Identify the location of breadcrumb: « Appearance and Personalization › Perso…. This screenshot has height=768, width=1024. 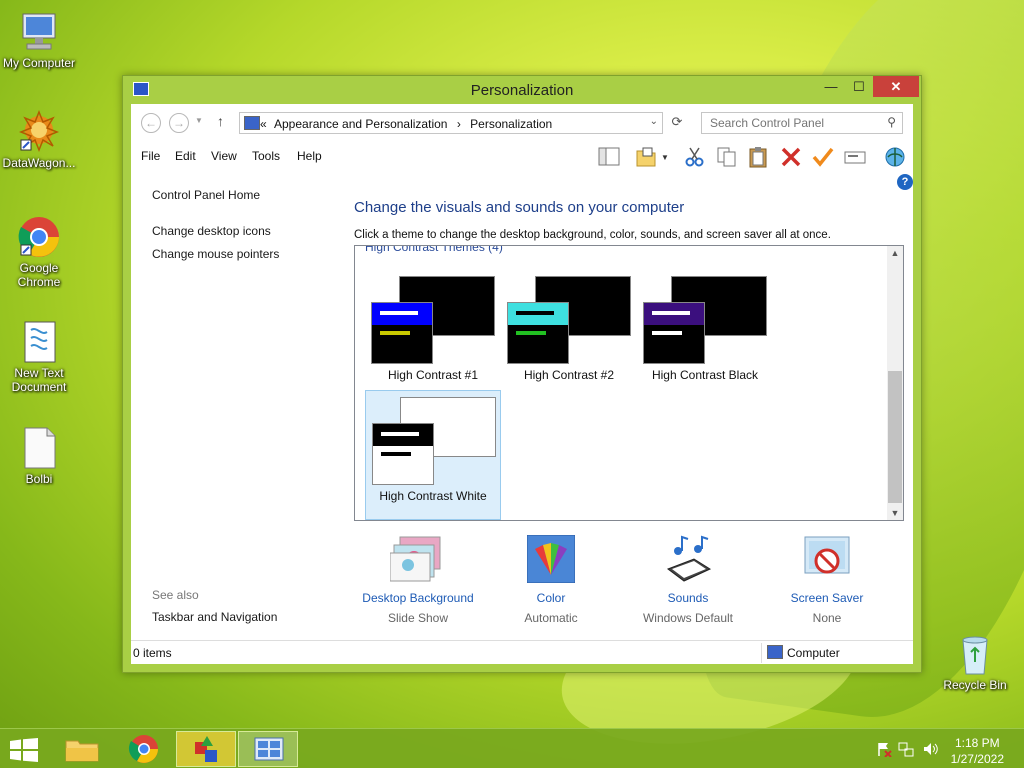
(406, 124).